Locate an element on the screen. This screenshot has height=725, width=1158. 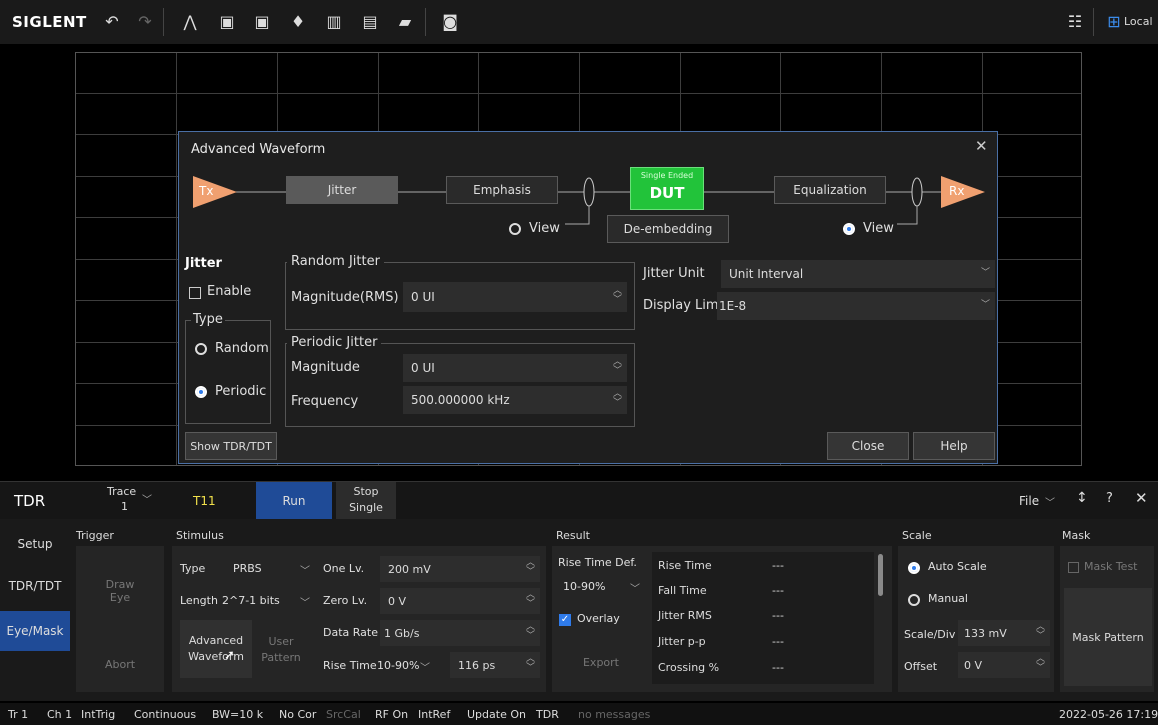
data-rate-input: 1 Gb/s ︿ ﹀ is located at coordinates (460, 633).